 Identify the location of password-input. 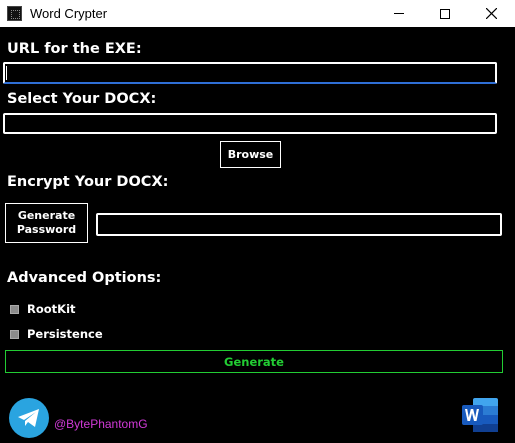
(299, 224).